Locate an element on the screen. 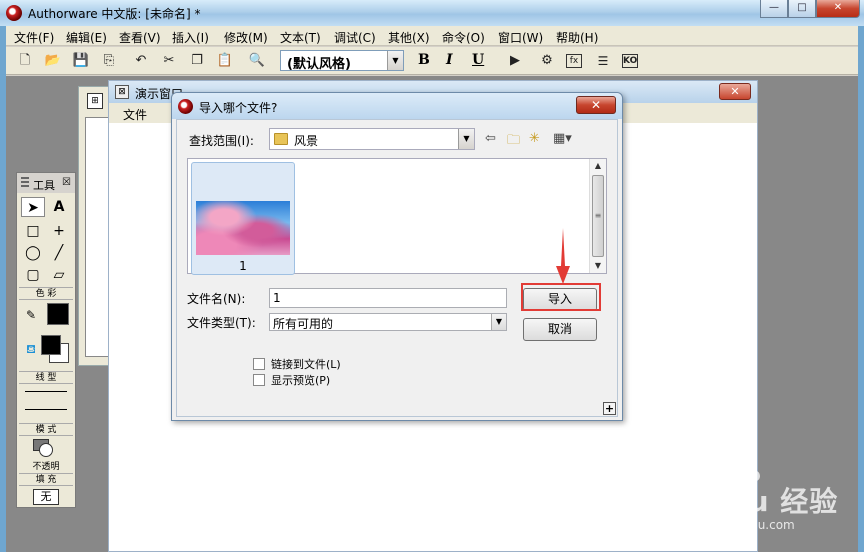 The width and height of the screenshot is (864, 552). minimize-button: — is located at coordinates (774, 9).